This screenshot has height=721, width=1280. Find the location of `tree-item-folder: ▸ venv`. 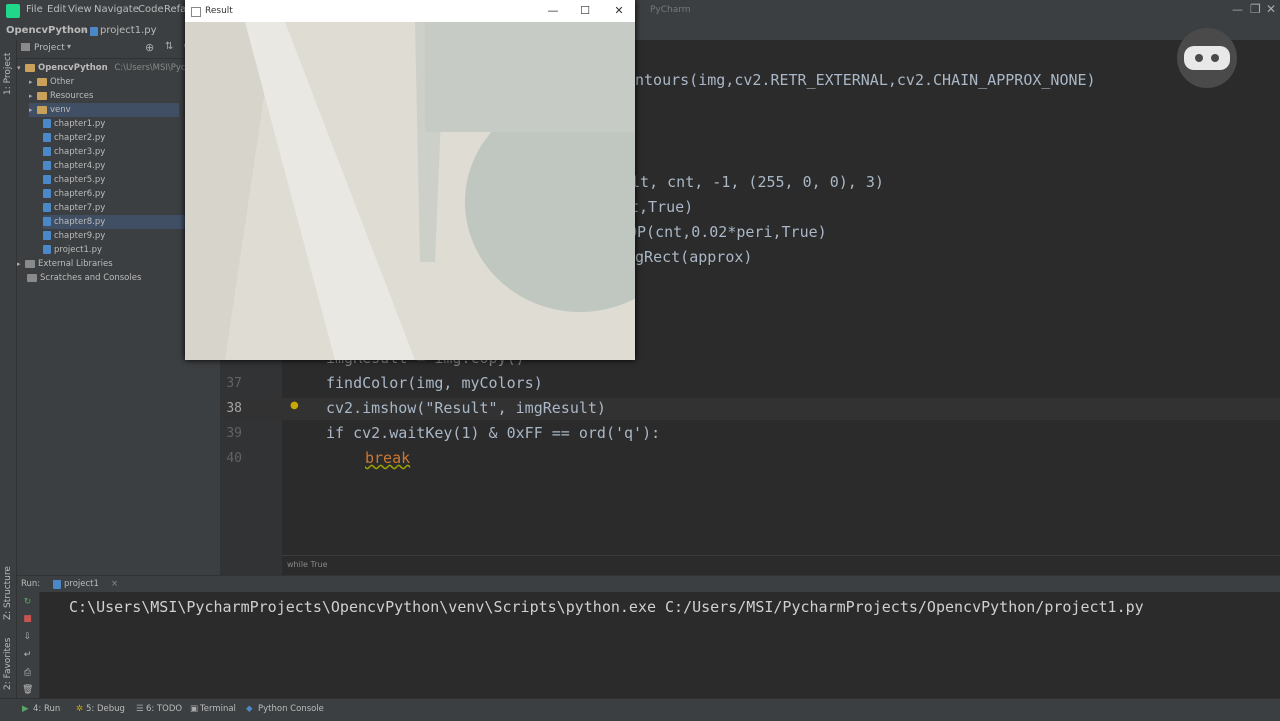

tree-item-folder: ▸ venv is located at coordinates (104, 110).